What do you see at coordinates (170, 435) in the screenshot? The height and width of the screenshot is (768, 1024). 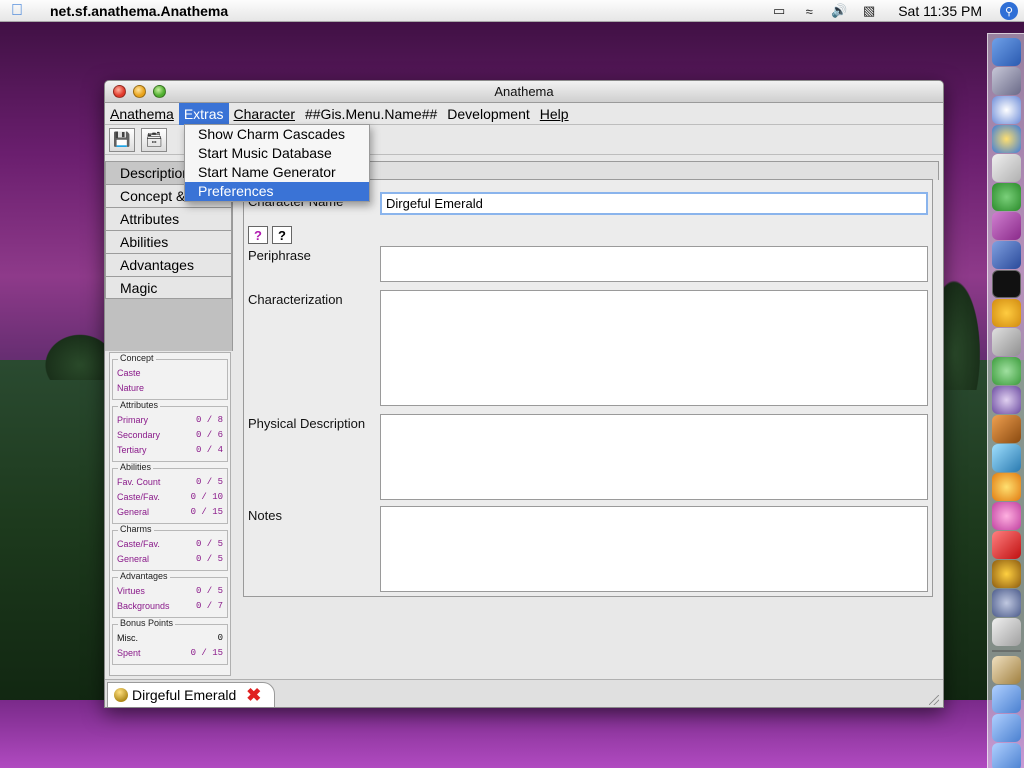 I see `summary-row: Secondary 0 / 6` at bounding box center [170, 435].